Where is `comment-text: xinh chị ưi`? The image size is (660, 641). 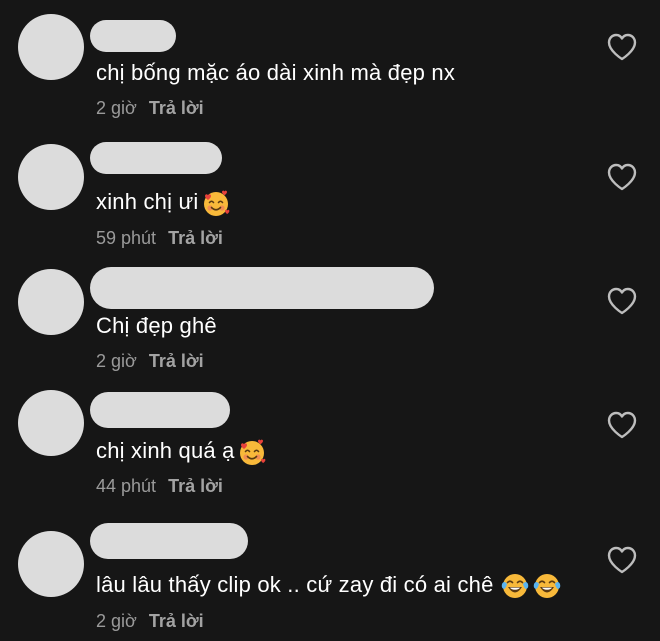
comment-text: xinh chị ưi is located at coordinates (163, 203).